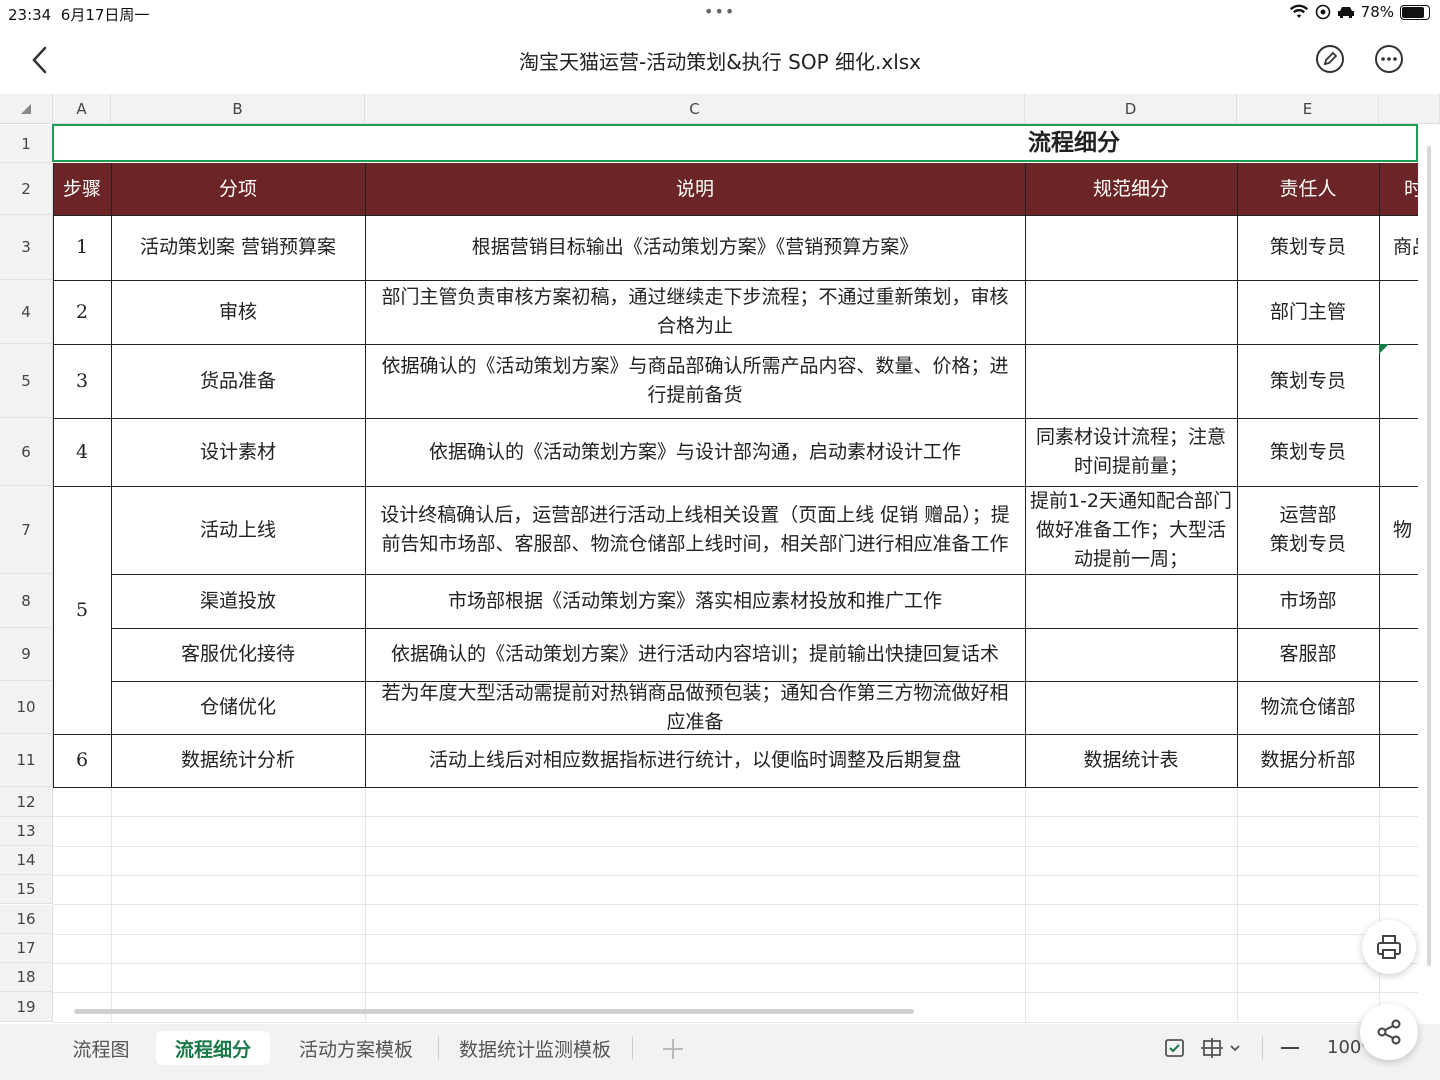  I want to click on owner-cell: 物流仓储部, so click(1308, 707).